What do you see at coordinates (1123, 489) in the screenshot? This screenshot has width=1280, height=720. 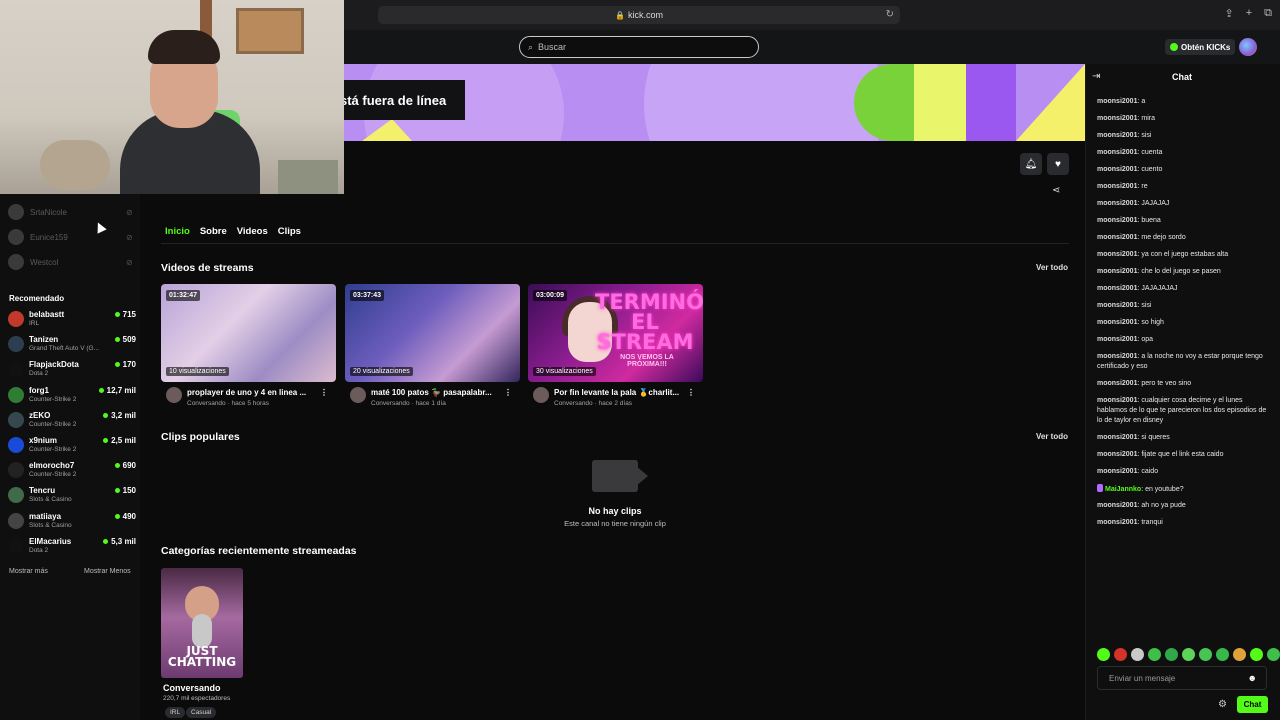 I see `chat-username: MaiJannko` at bounding box center [1123, 489].